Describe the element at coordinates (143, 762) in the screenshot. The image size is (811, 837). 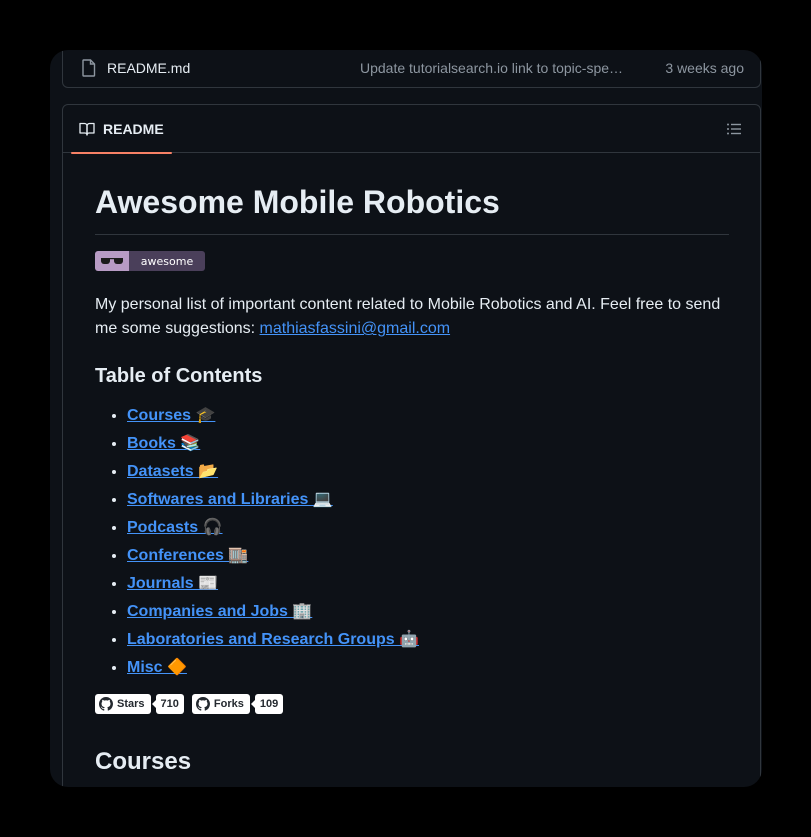
I see `section-heading-courses: Courses` at that location.